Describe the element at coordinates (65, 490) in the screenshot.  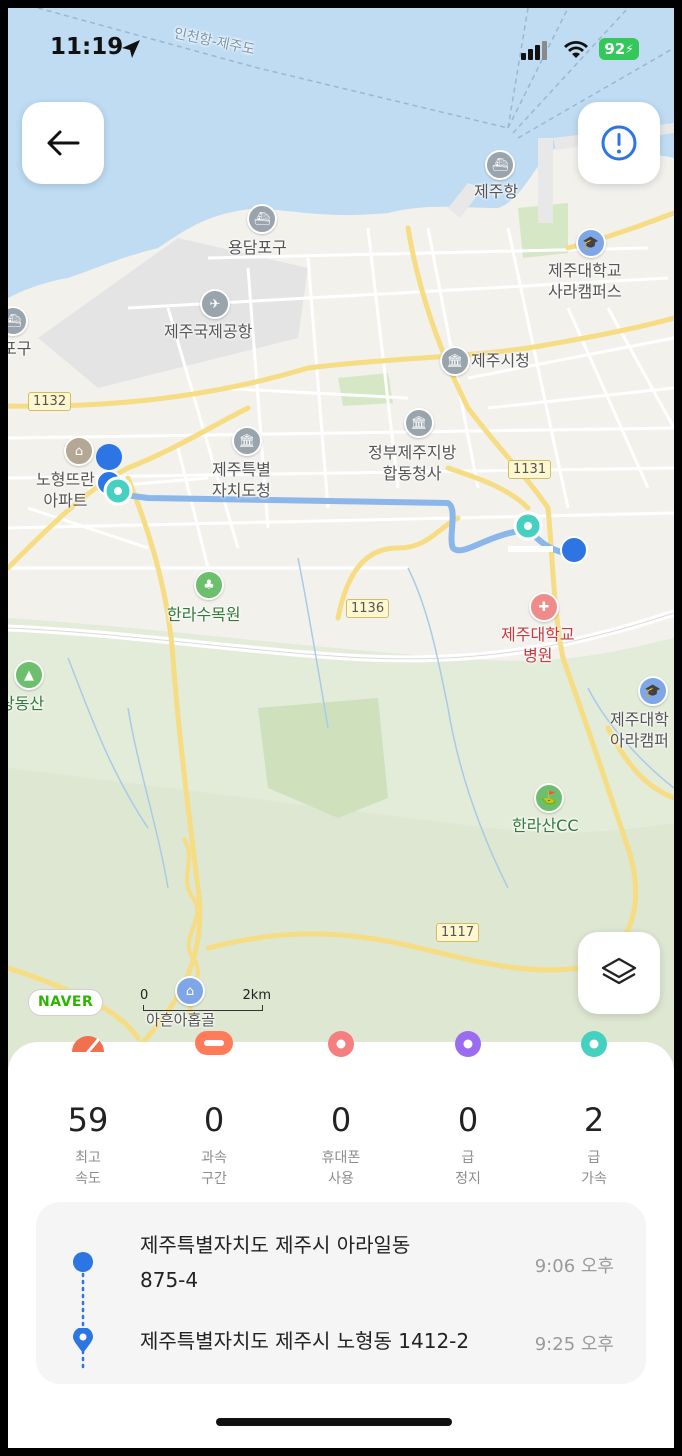
I see `map-label-nohyeong-apt: 노형뜨란 아파트` at that location.